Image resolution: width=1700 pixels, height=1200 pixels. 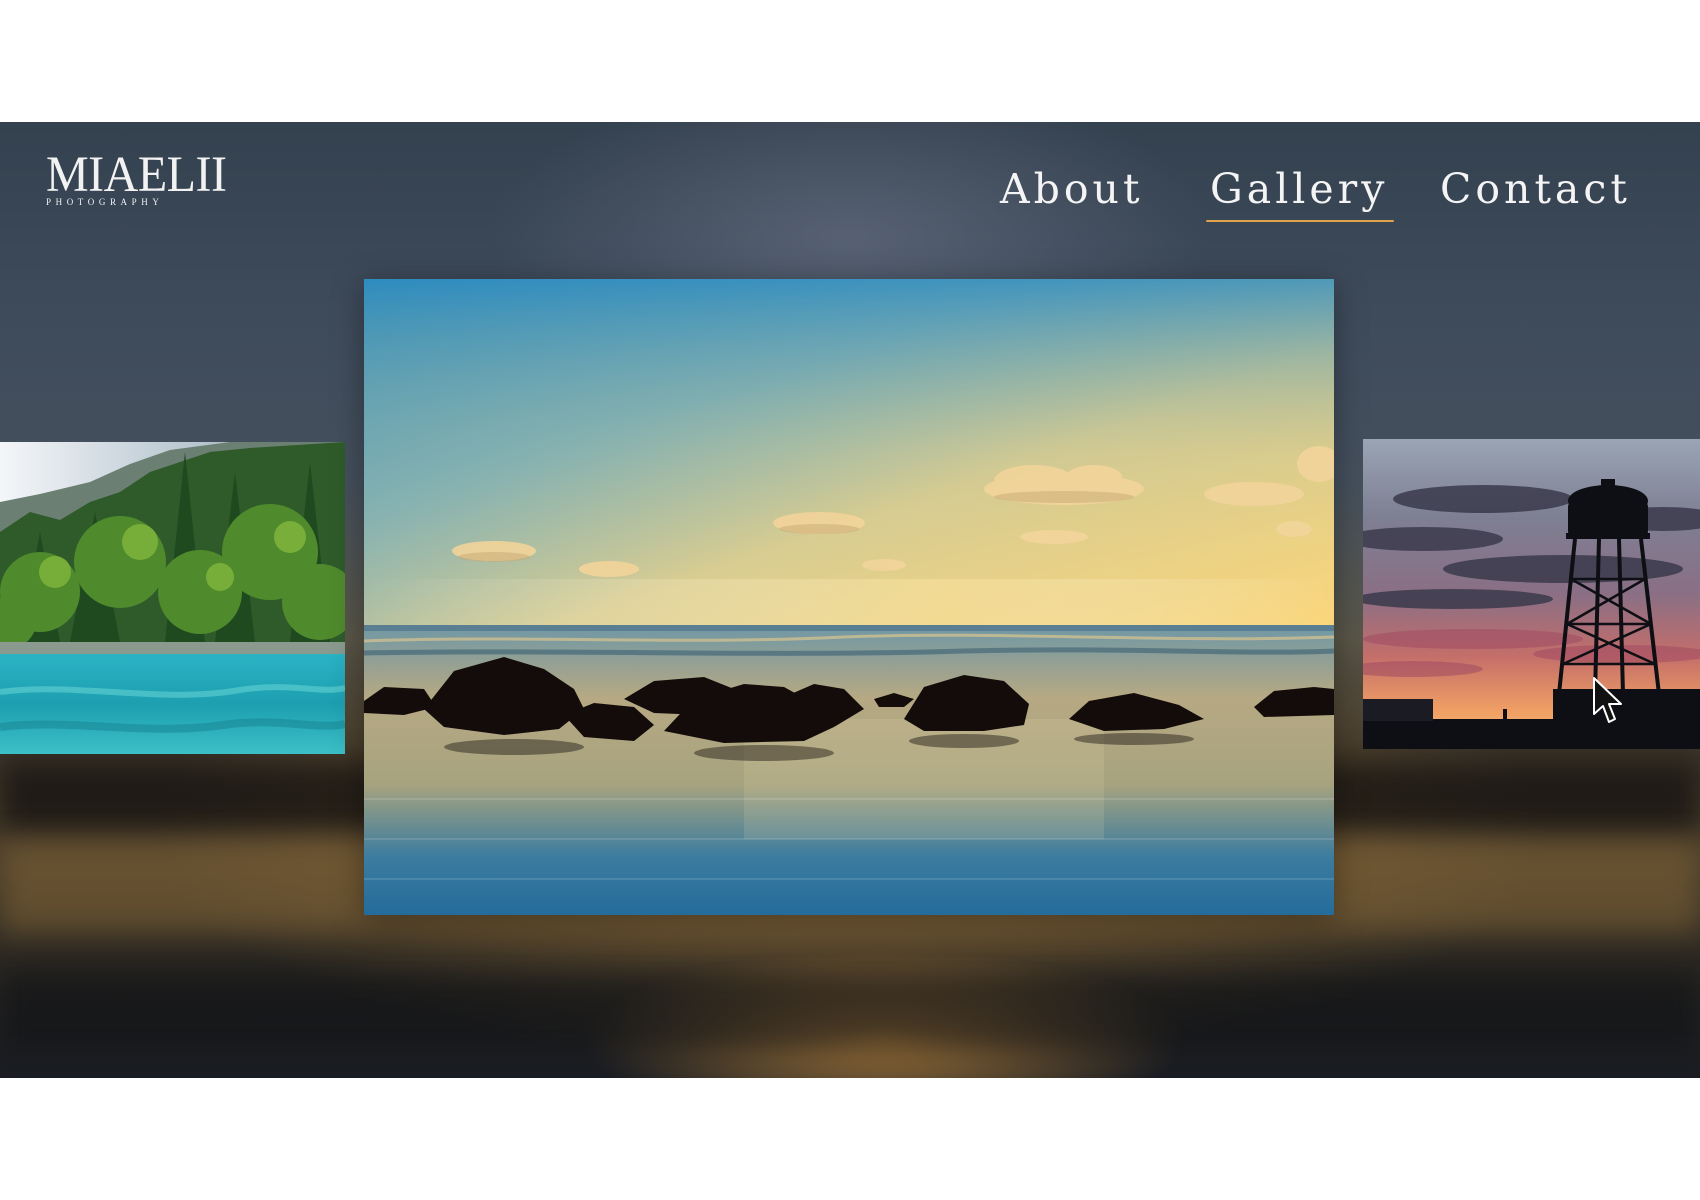 I want to click on gallery-photo-next, so click(x=1531, y=594).